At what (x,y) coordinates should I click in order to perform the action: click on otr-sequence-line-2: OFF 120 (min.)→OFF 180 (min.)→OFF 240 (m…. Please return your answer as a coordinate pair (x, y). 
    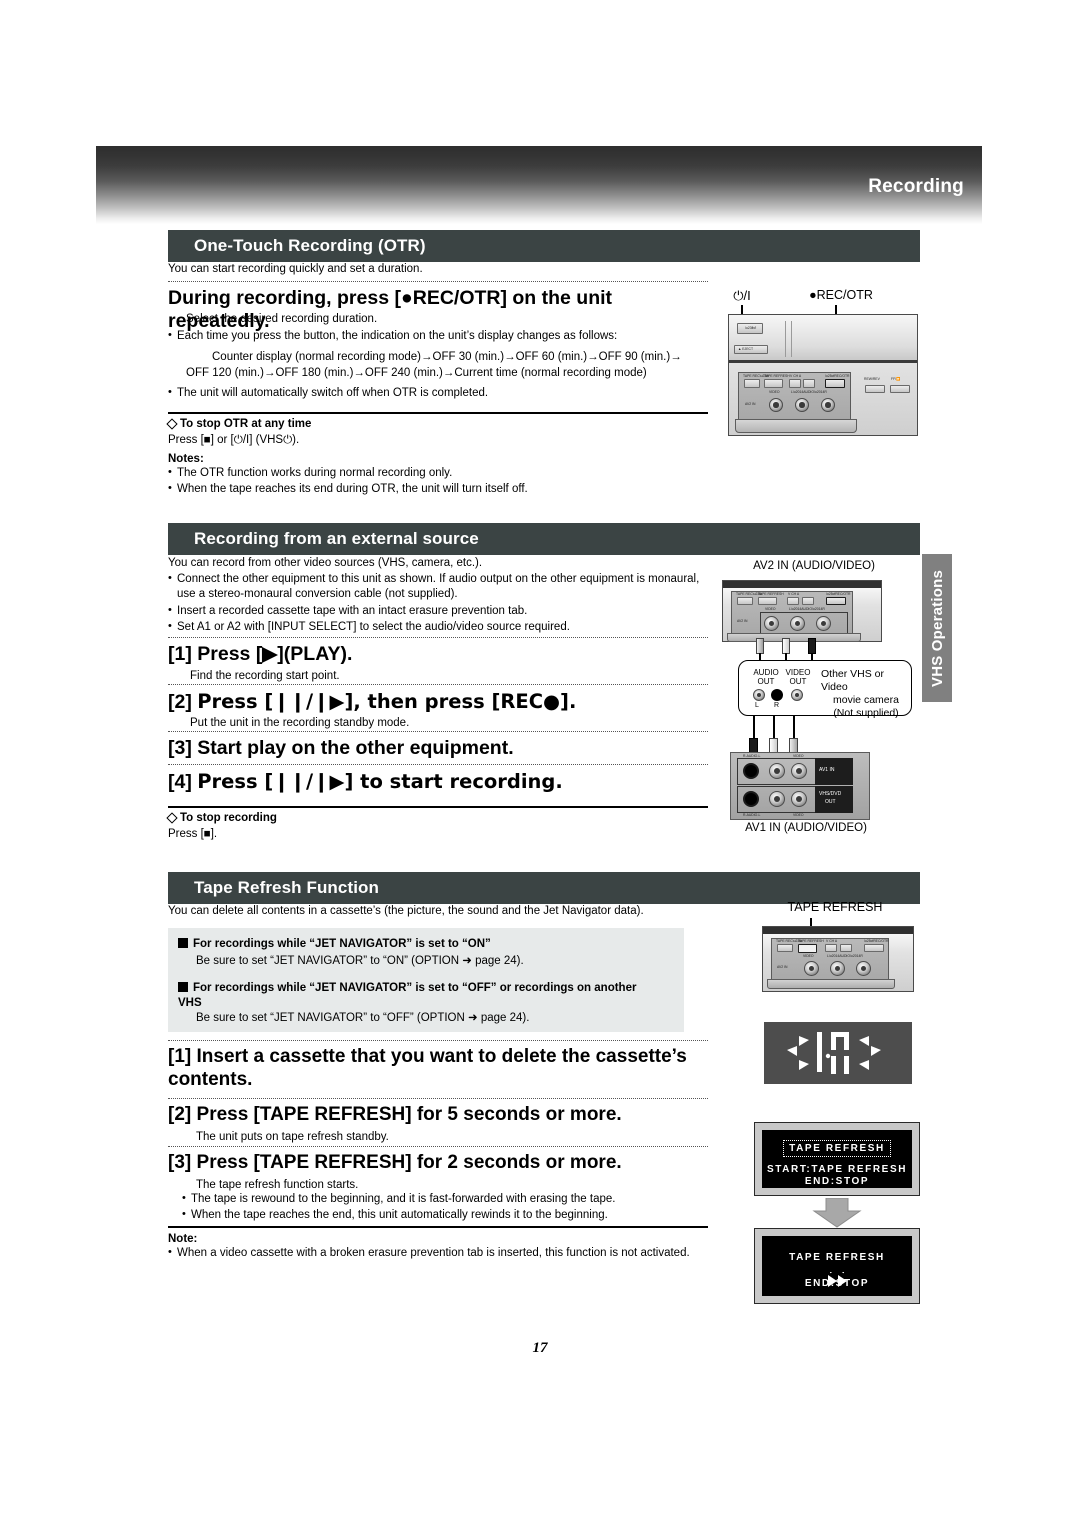
    Looking at the image, I should click on (416, 373).